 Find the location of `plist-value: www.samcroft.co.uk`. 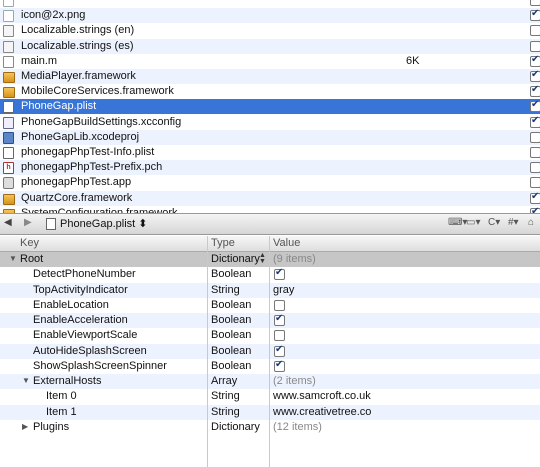

plist-value: www.samcroft.co.uk is located at coordinates (322, 396).